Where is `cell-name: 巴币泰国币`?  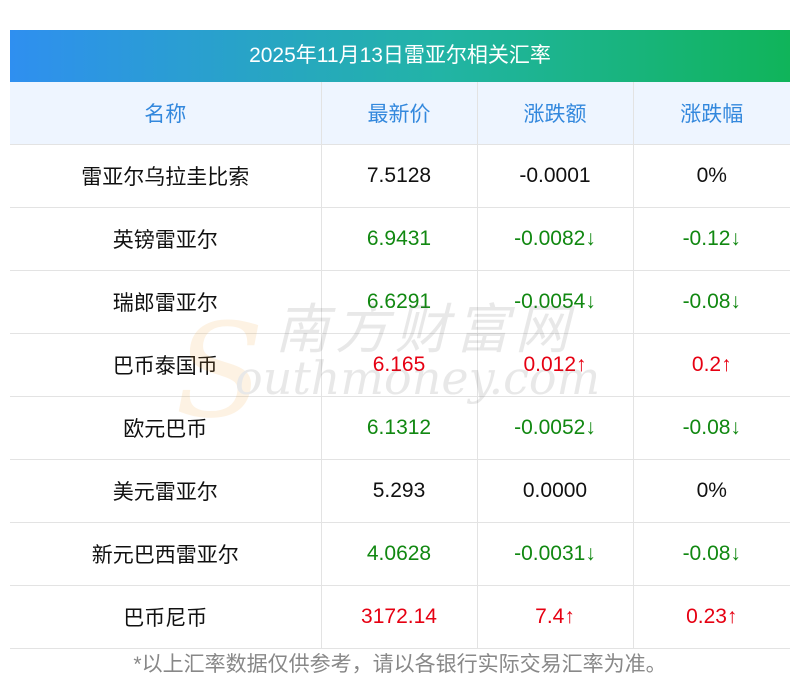
cell-name: 巴币泰国币 is located at coordinates (165, 365).